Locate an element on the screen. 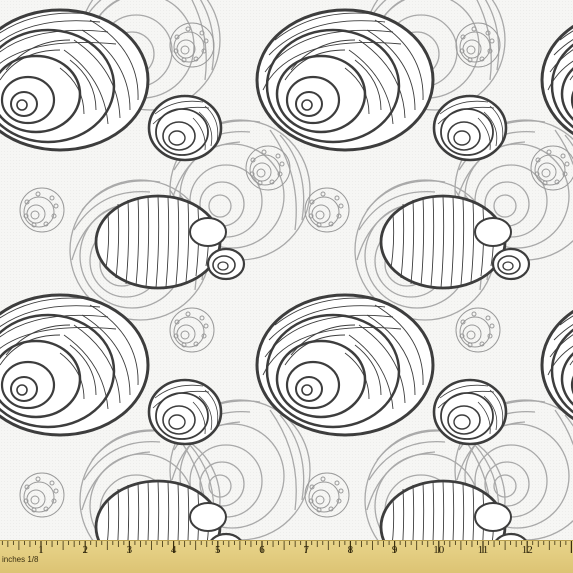 This screenshot has height=573, width=573. ruler-number: 11 is located at coordinates (483, 550).